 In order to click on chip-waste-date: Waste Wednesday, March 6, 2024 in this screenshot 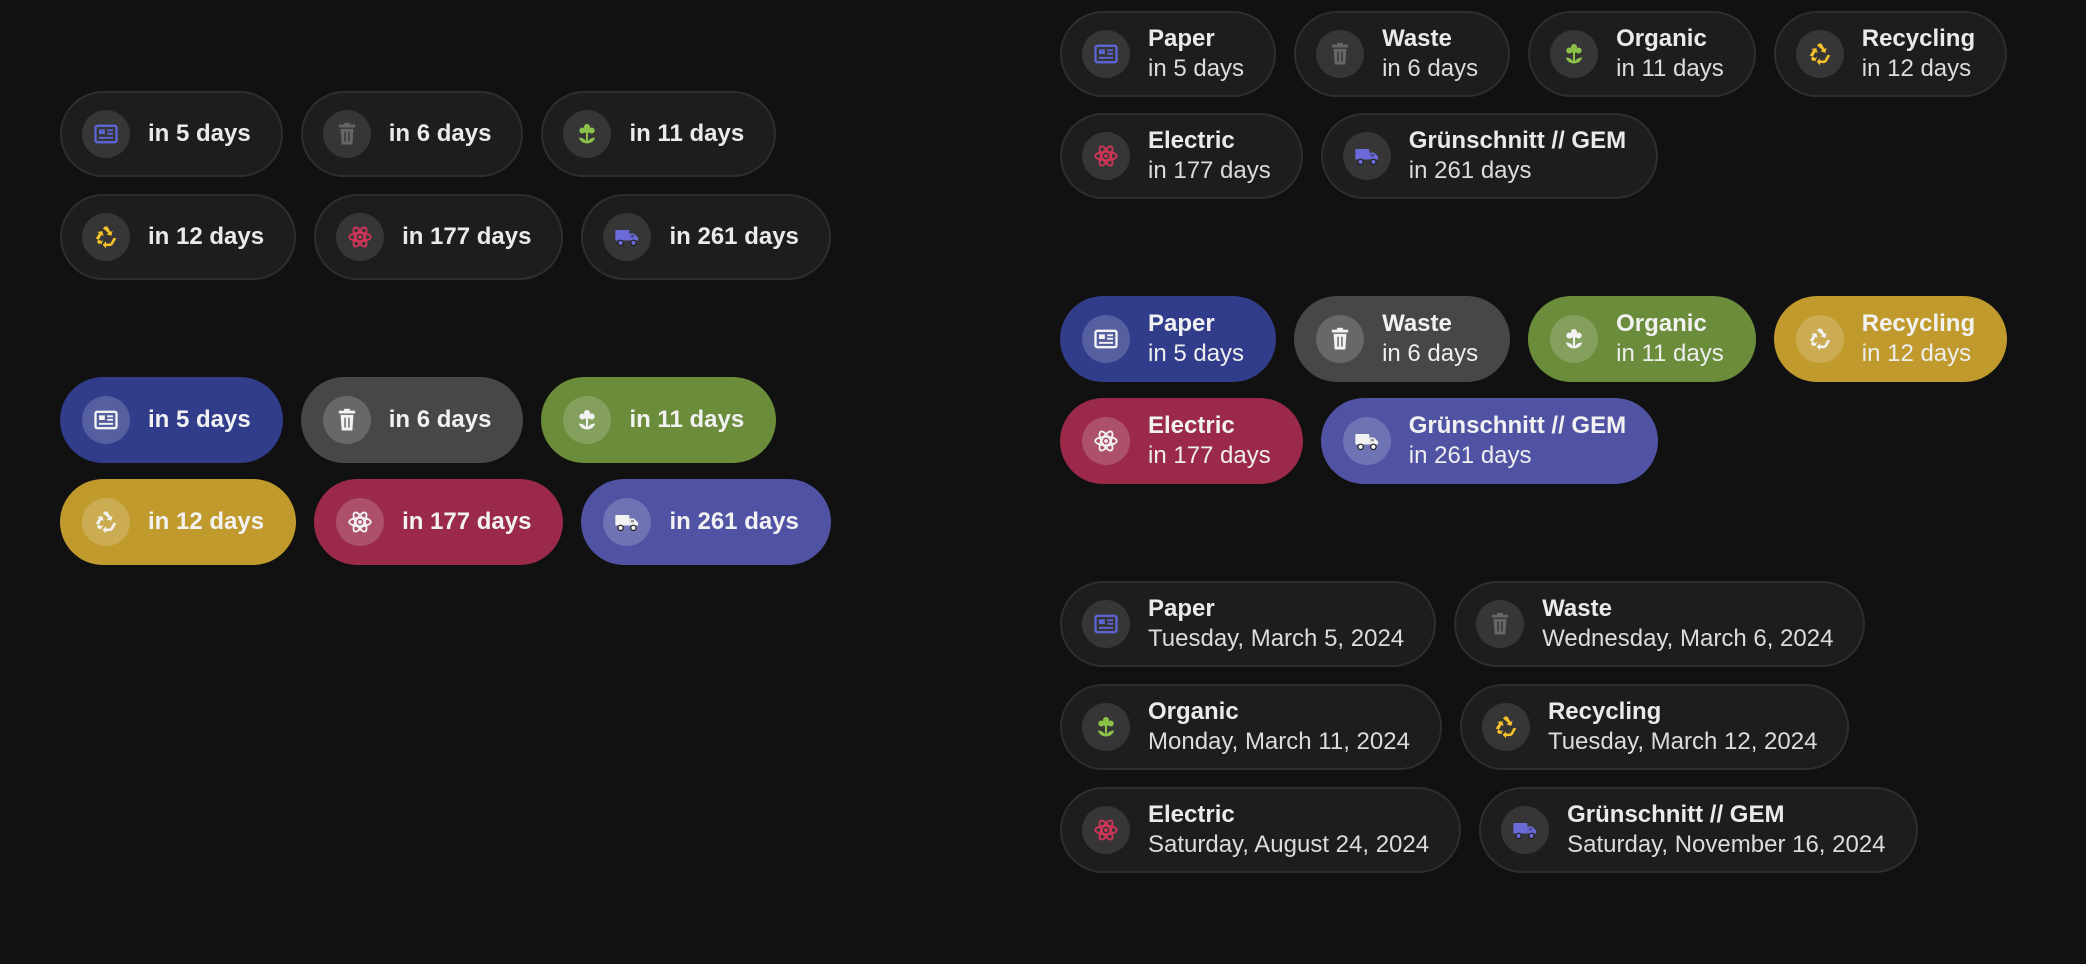, I will do `click(1660, 624)`.